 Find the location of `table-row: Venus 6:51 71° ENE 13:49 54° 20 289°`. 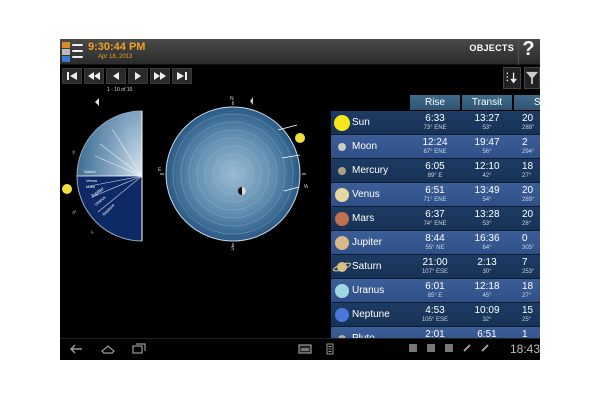

table-row: Venus 6:51 71° ENE 13:49 54° 20 289° is located at coordinates (435, 195).